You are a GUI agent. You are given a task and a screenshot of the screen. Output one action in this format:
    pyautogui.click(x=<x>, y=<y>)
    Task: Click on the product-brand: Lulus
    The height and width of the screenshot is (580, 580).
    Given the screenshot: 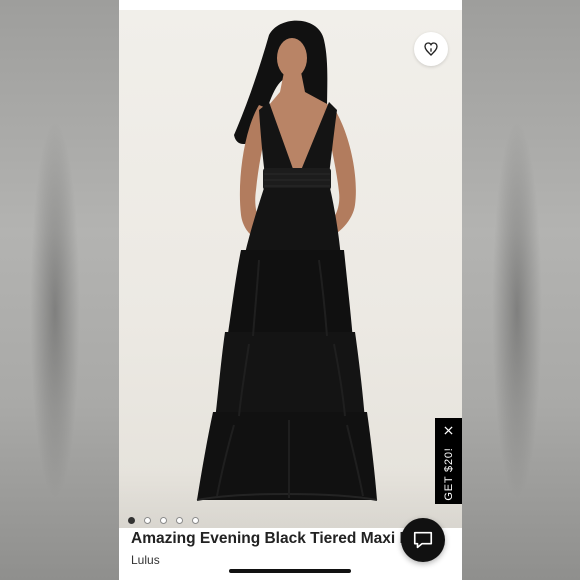 What is the action you would take?
    pyautogui.click(x=145, y=560)
    